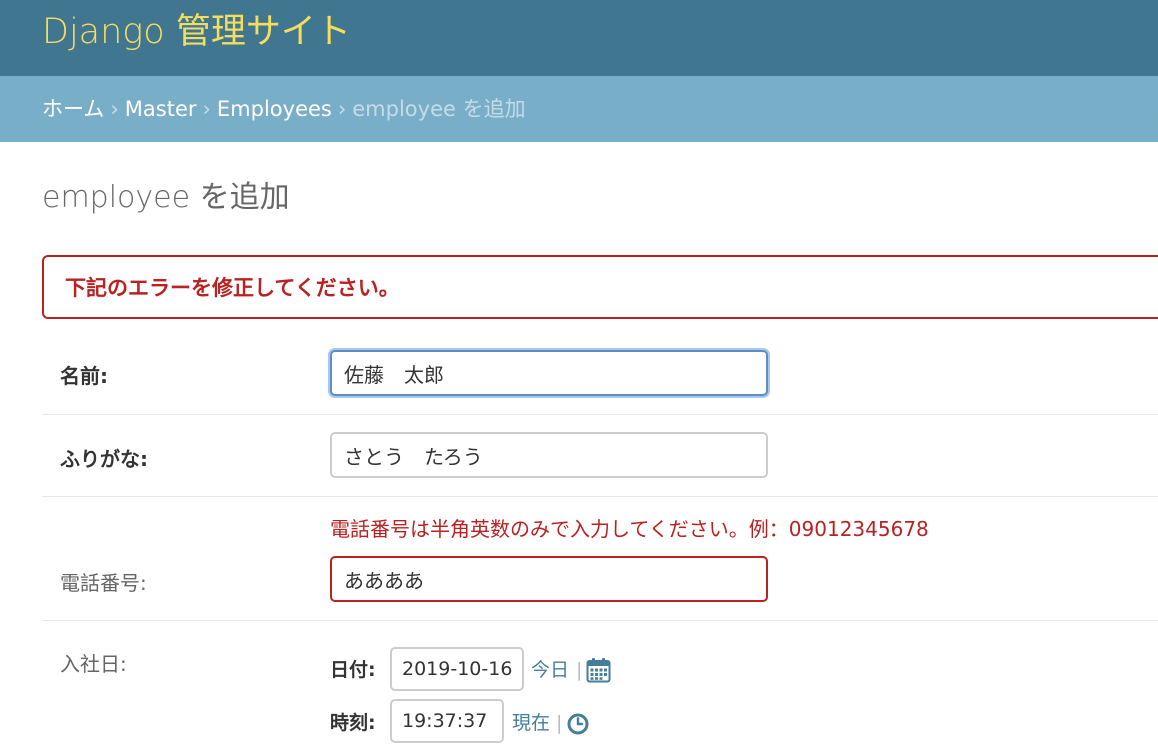 This screenshot has height=744, width=1158. I want to click on breadcrumb: ホーム › Master › Employees › employee を追加, so click(579, 109).